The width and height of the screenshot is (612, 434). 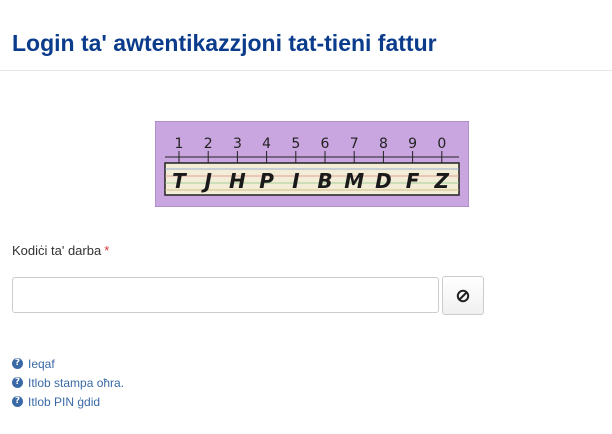 I want to click on captcha-image: 1234567890 TJHPIBMDFZ, so click(x=312, y=164).